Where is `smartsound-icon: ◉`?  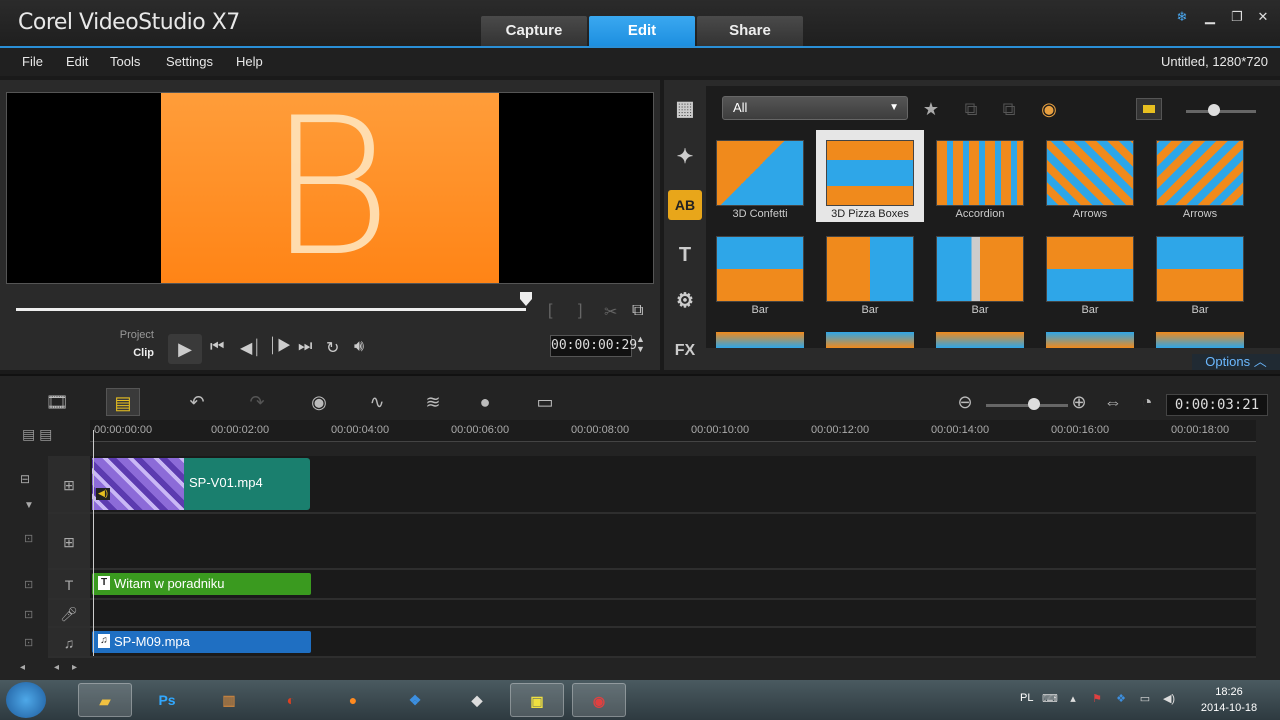
smartsound-icon: ◉ is located at coordinates (1049, 109).